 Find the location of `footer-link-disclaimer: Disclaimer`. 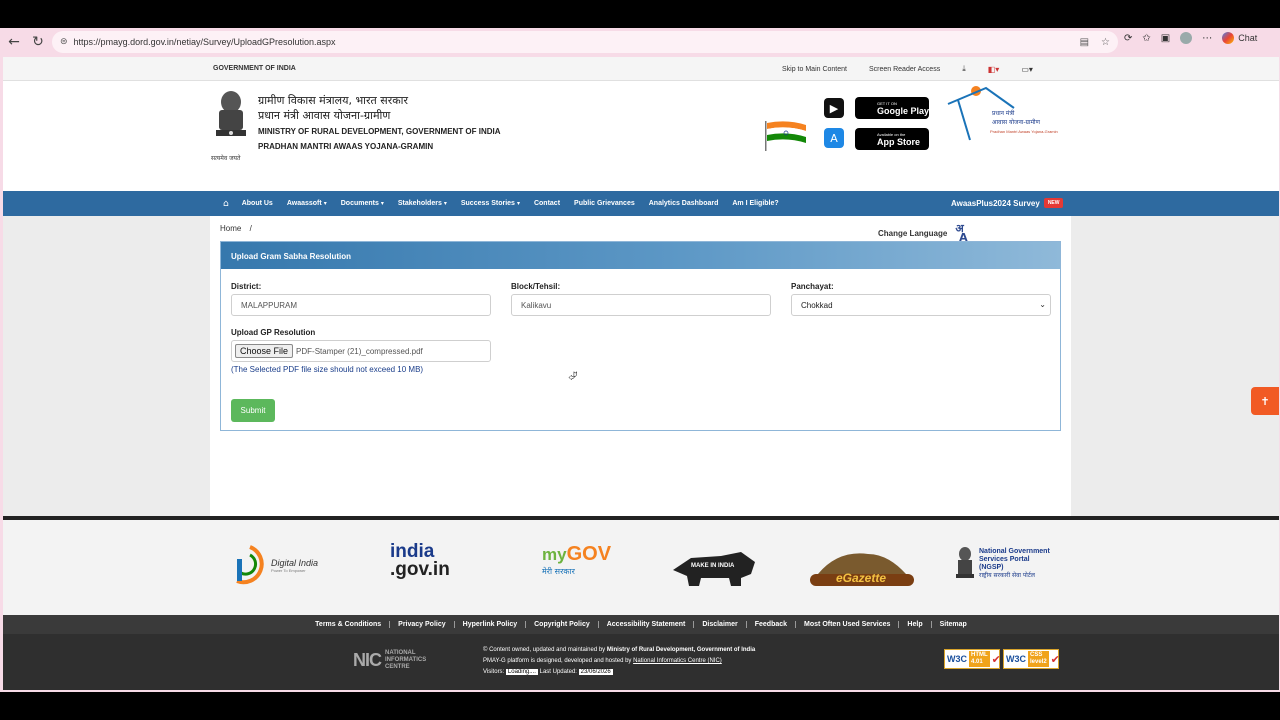

footer-link-disclaimer: Disclaimer is located at coordinates (720, 624).